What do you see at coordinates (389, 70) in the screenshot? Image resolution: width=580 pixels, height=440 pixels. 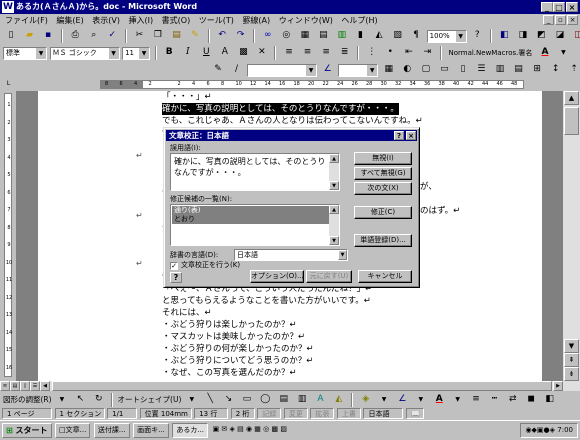 I see `table-grid-icon: ▦` at bounding box center [389, 70].